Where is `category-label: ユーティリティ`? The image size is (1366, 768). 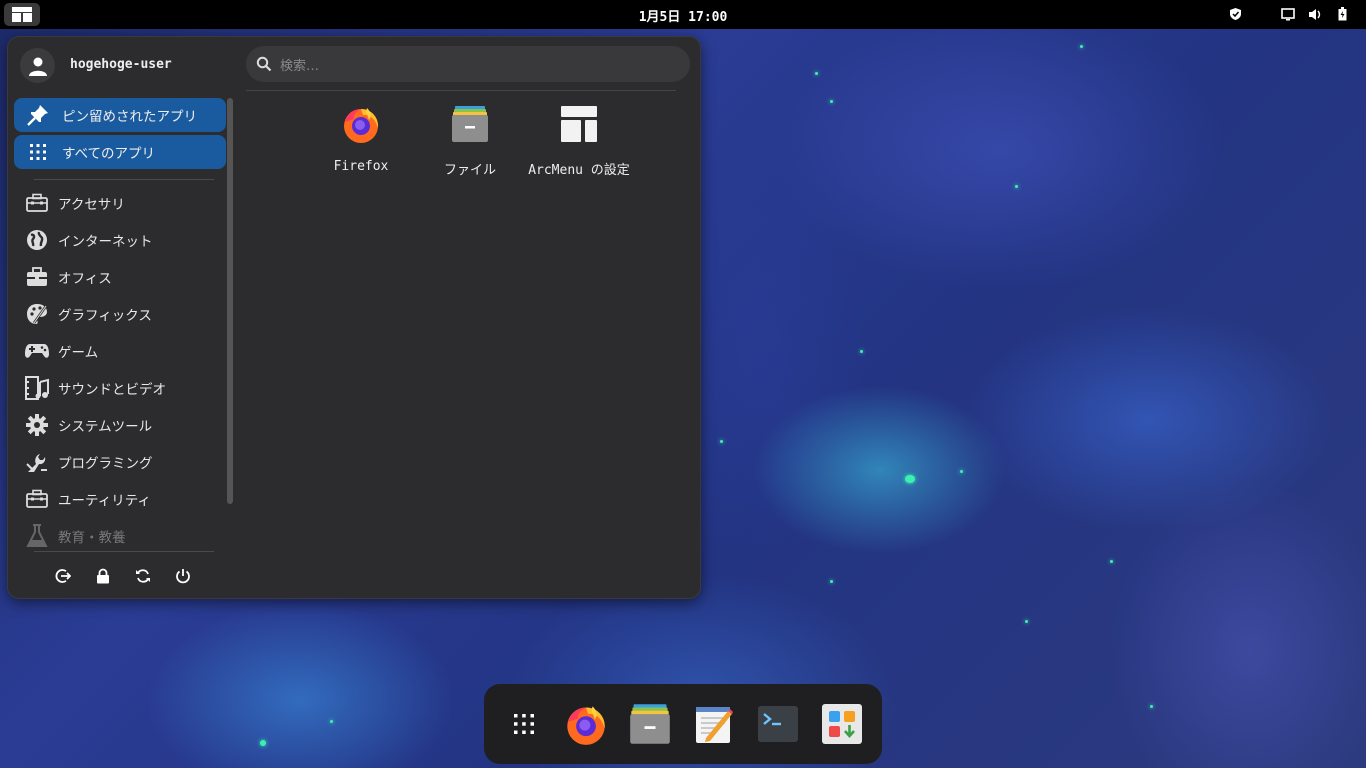 category-label: ユーティリティ is located at coordinates (104, 501).